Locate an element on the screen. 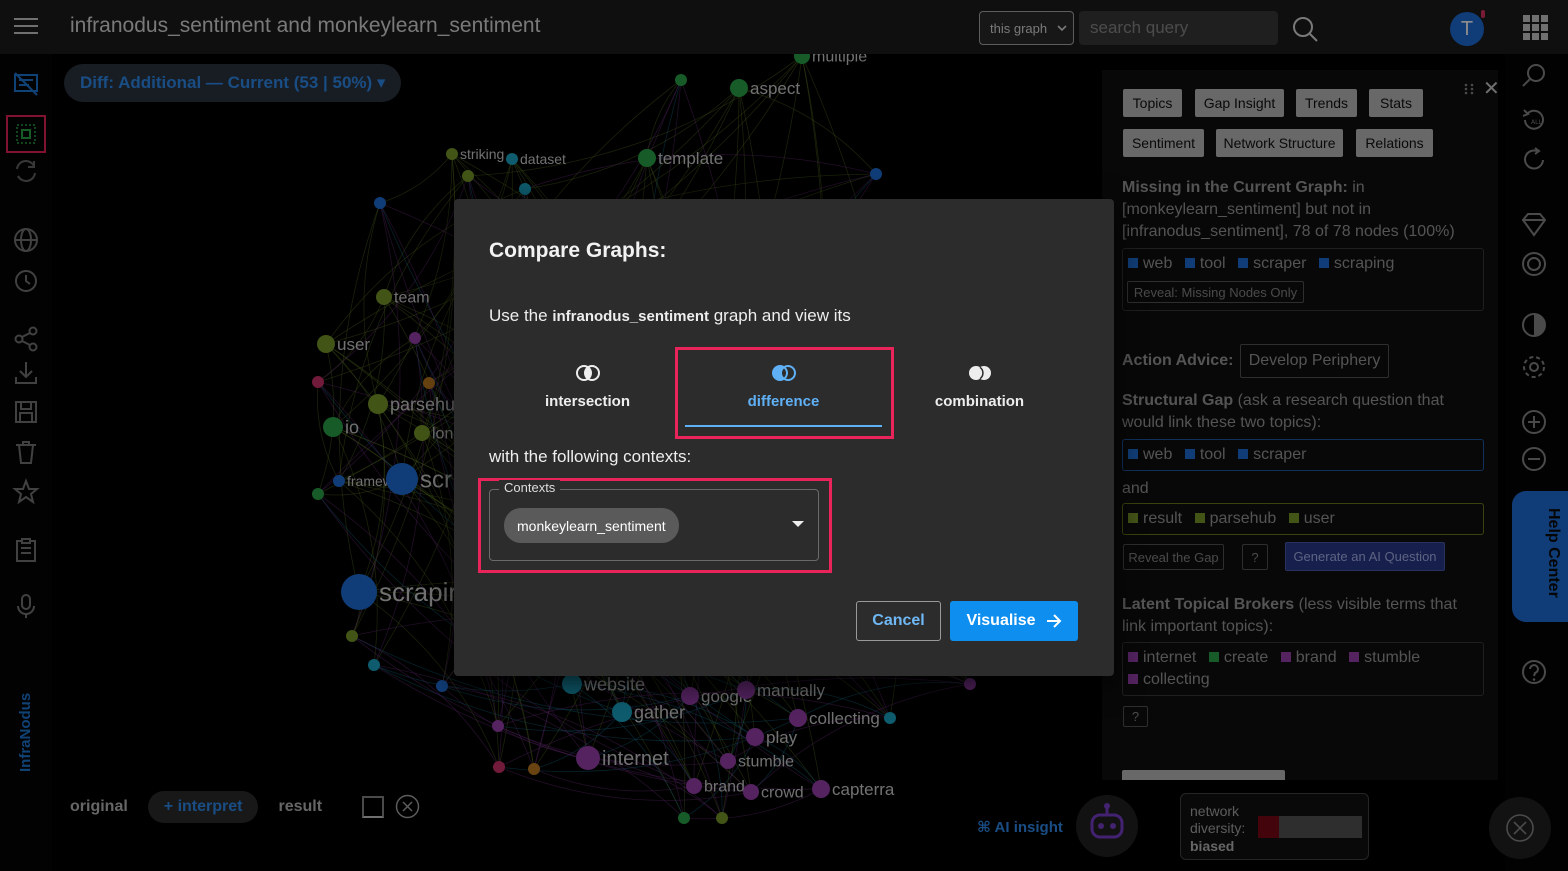  intersection-icon is located at coordinates (588, 373).